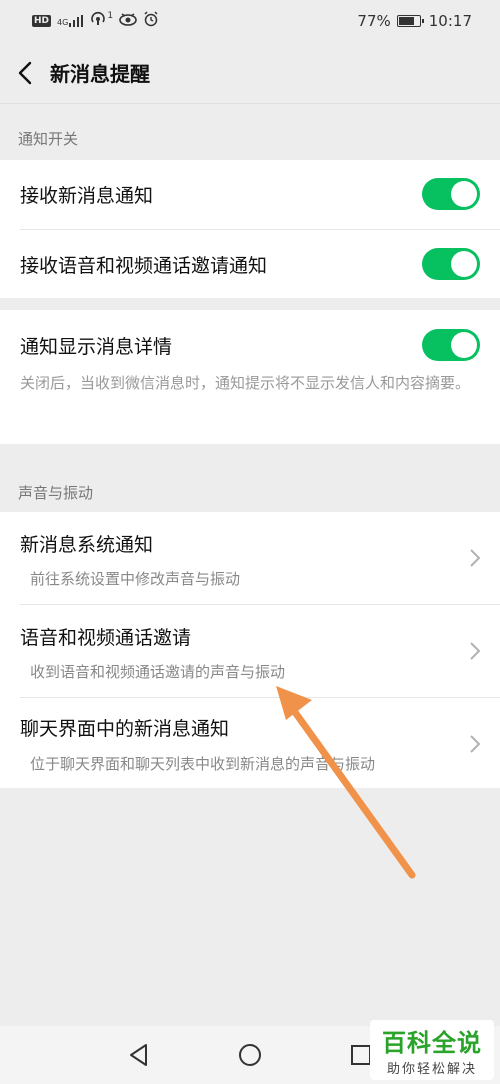  Describe the element at coordinates (56, 493) in the screenshot. I see `section-header-sound-vibration: 声音与振动` at that location.